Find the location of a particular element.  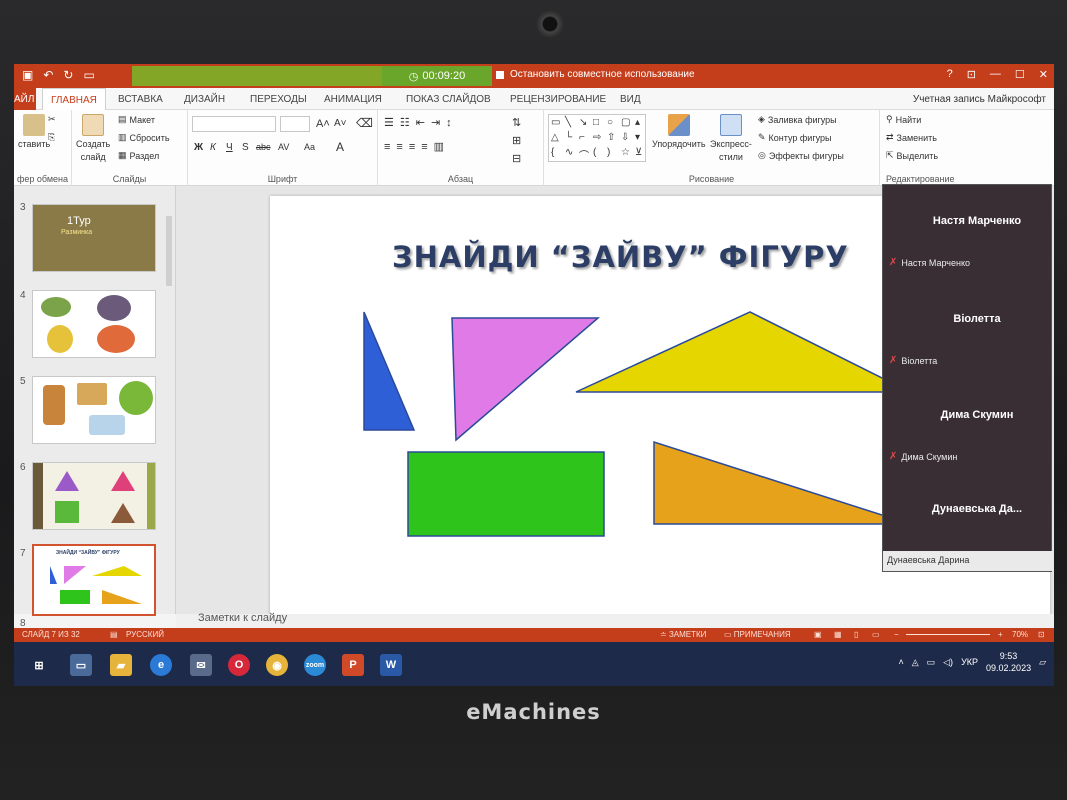

font-color-button: A is located at coordinates (340, 147).